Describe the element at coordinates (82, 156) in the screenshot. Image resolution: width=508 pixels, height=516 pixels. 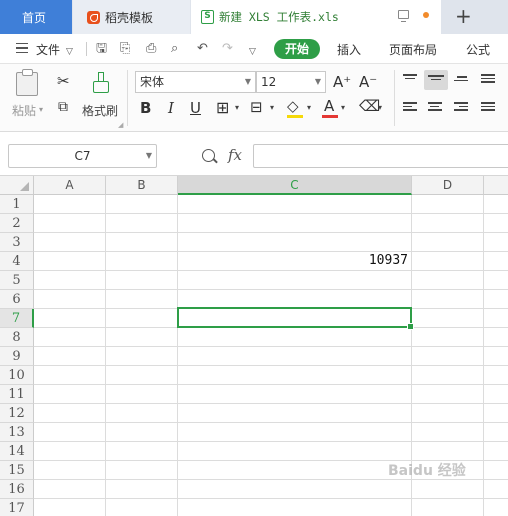
I see `name-box: C7 ▼` at that location.